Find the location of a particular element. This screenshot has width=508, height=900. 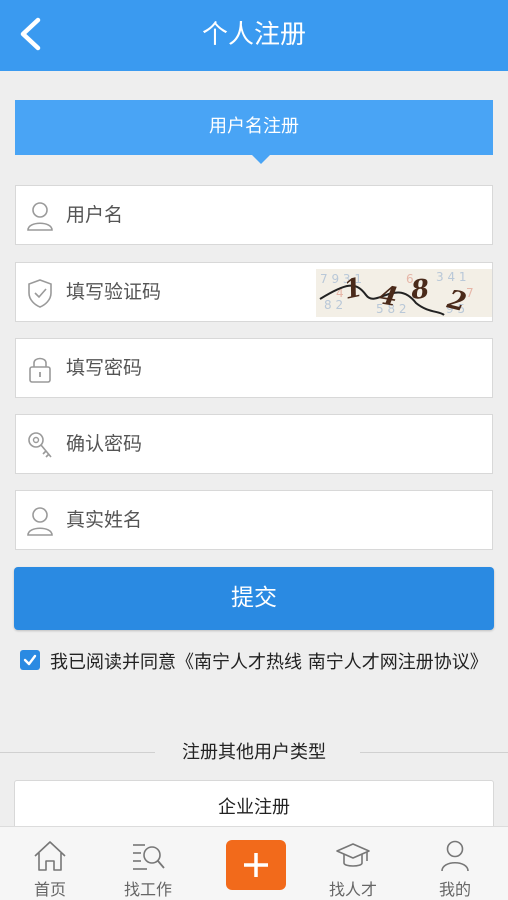

captcha-char: 8 is located at coordinates (420, 290).